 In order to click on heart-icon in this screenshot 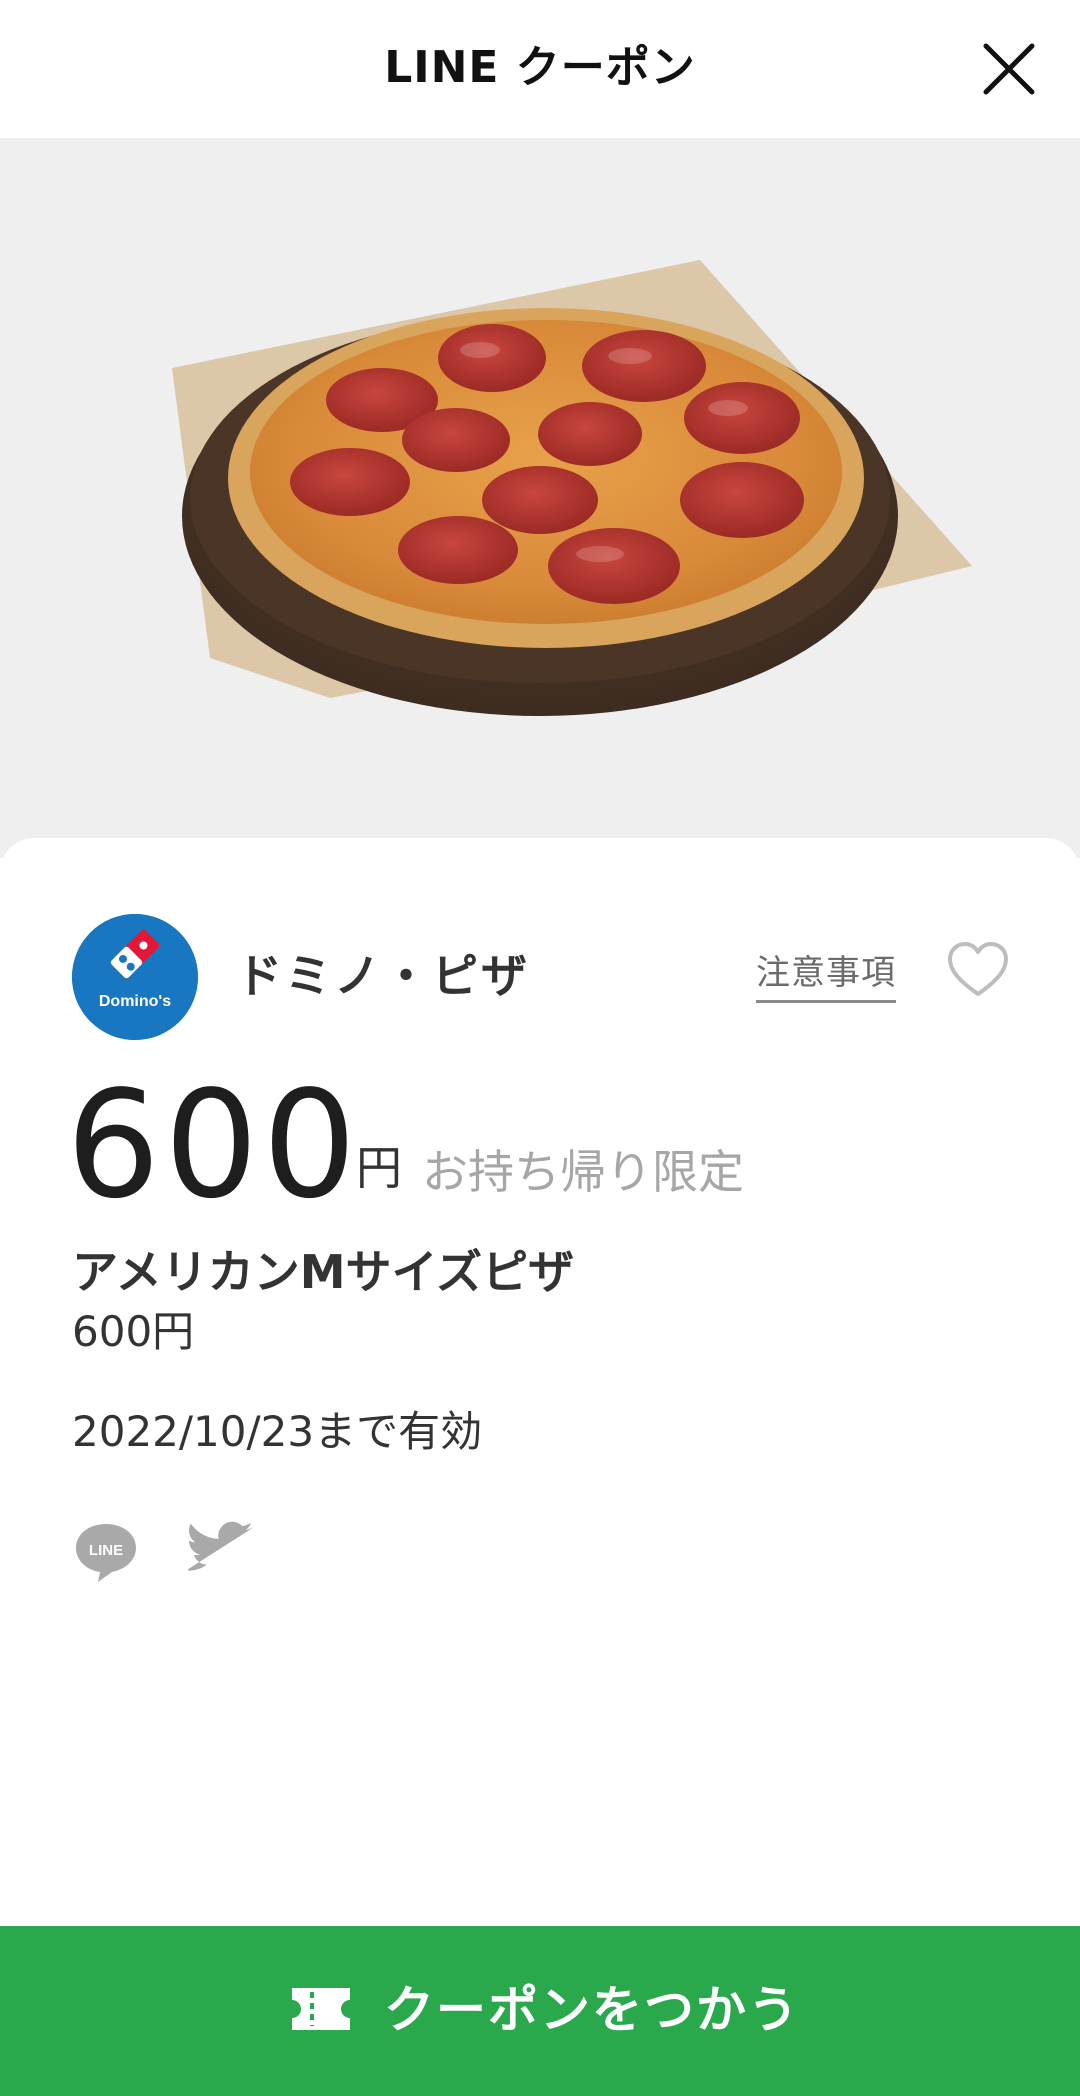, I will do `click(978, 969)`.